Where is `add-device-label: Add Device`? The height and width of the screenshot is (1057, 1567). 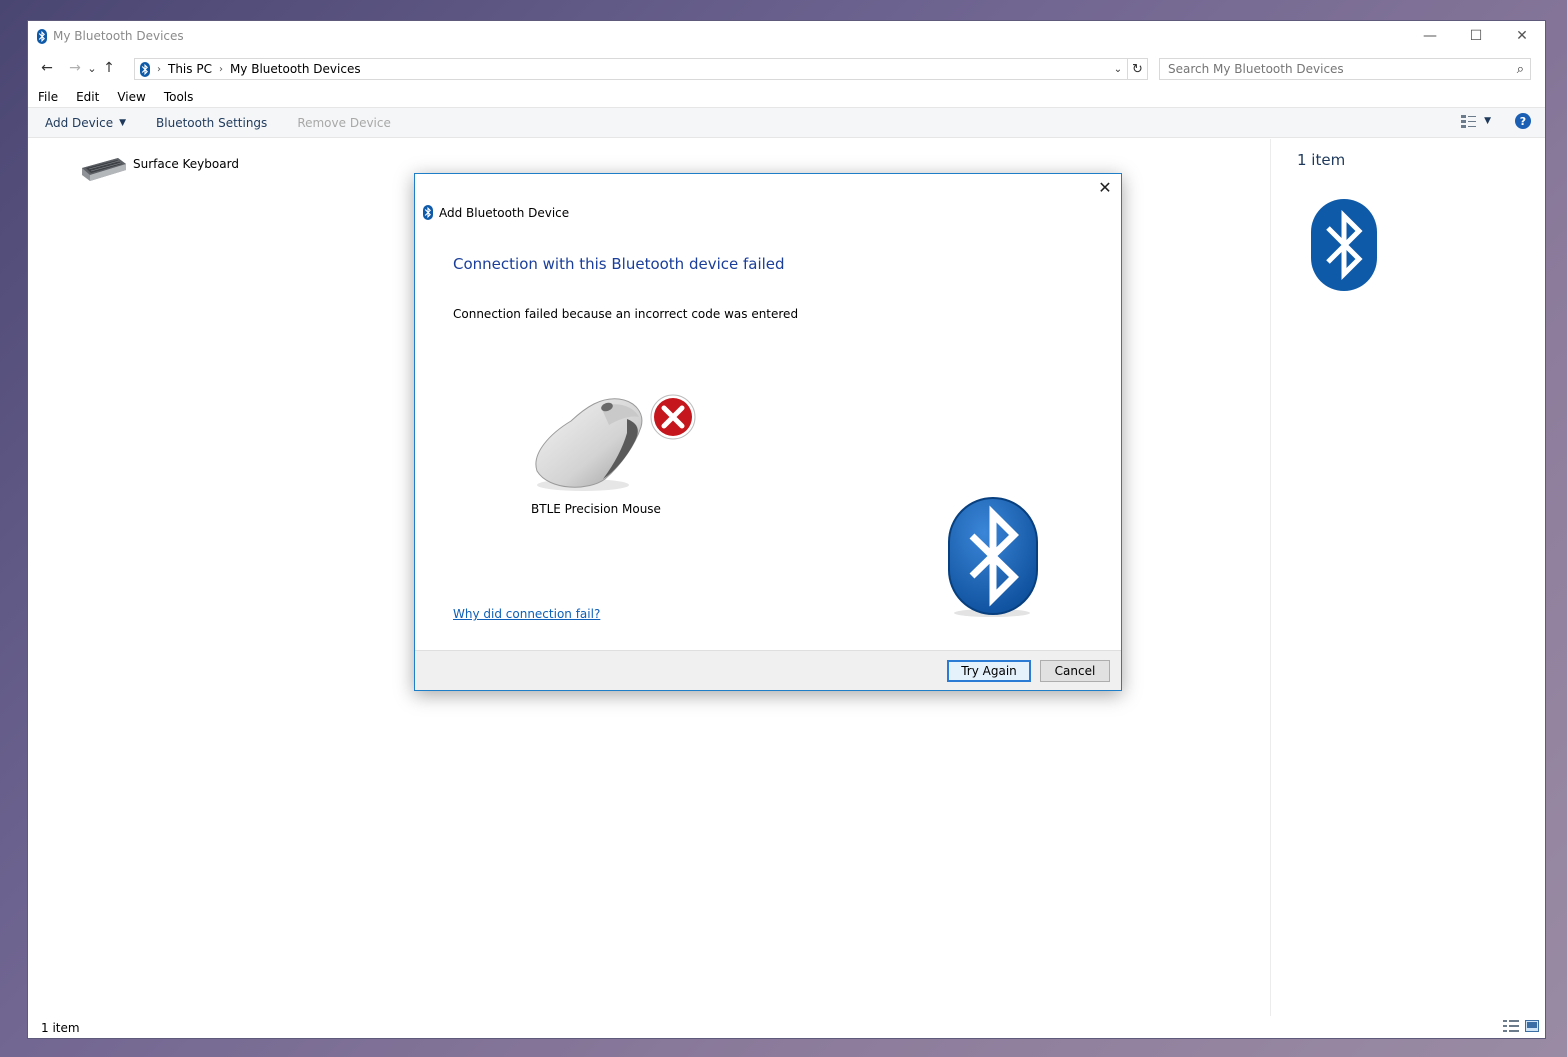
add-device-label: Add Device is located at coordinates (79, 122).